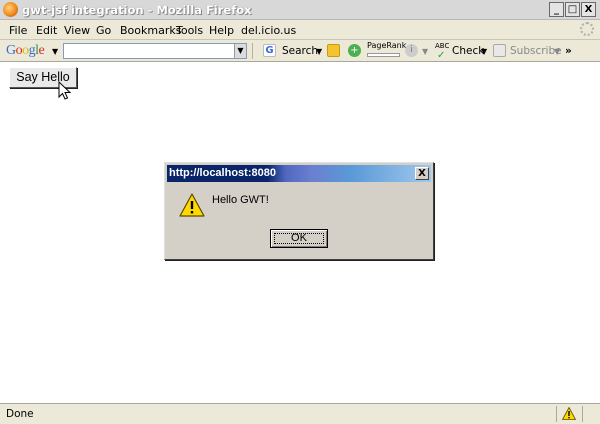 Image resolution: width=600 pixels, height=424 pixels. I want to click on maximize-button: □, so click(572, 9).